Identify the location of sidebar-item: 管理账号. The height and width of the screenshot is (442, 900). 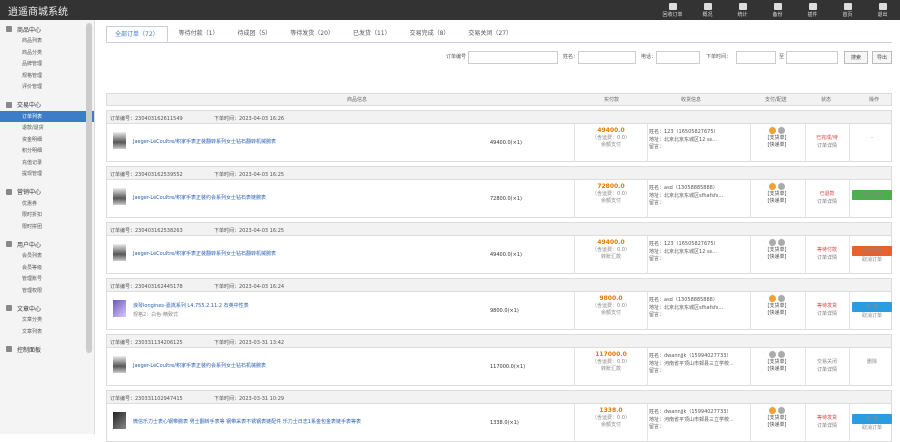
(47, 279).